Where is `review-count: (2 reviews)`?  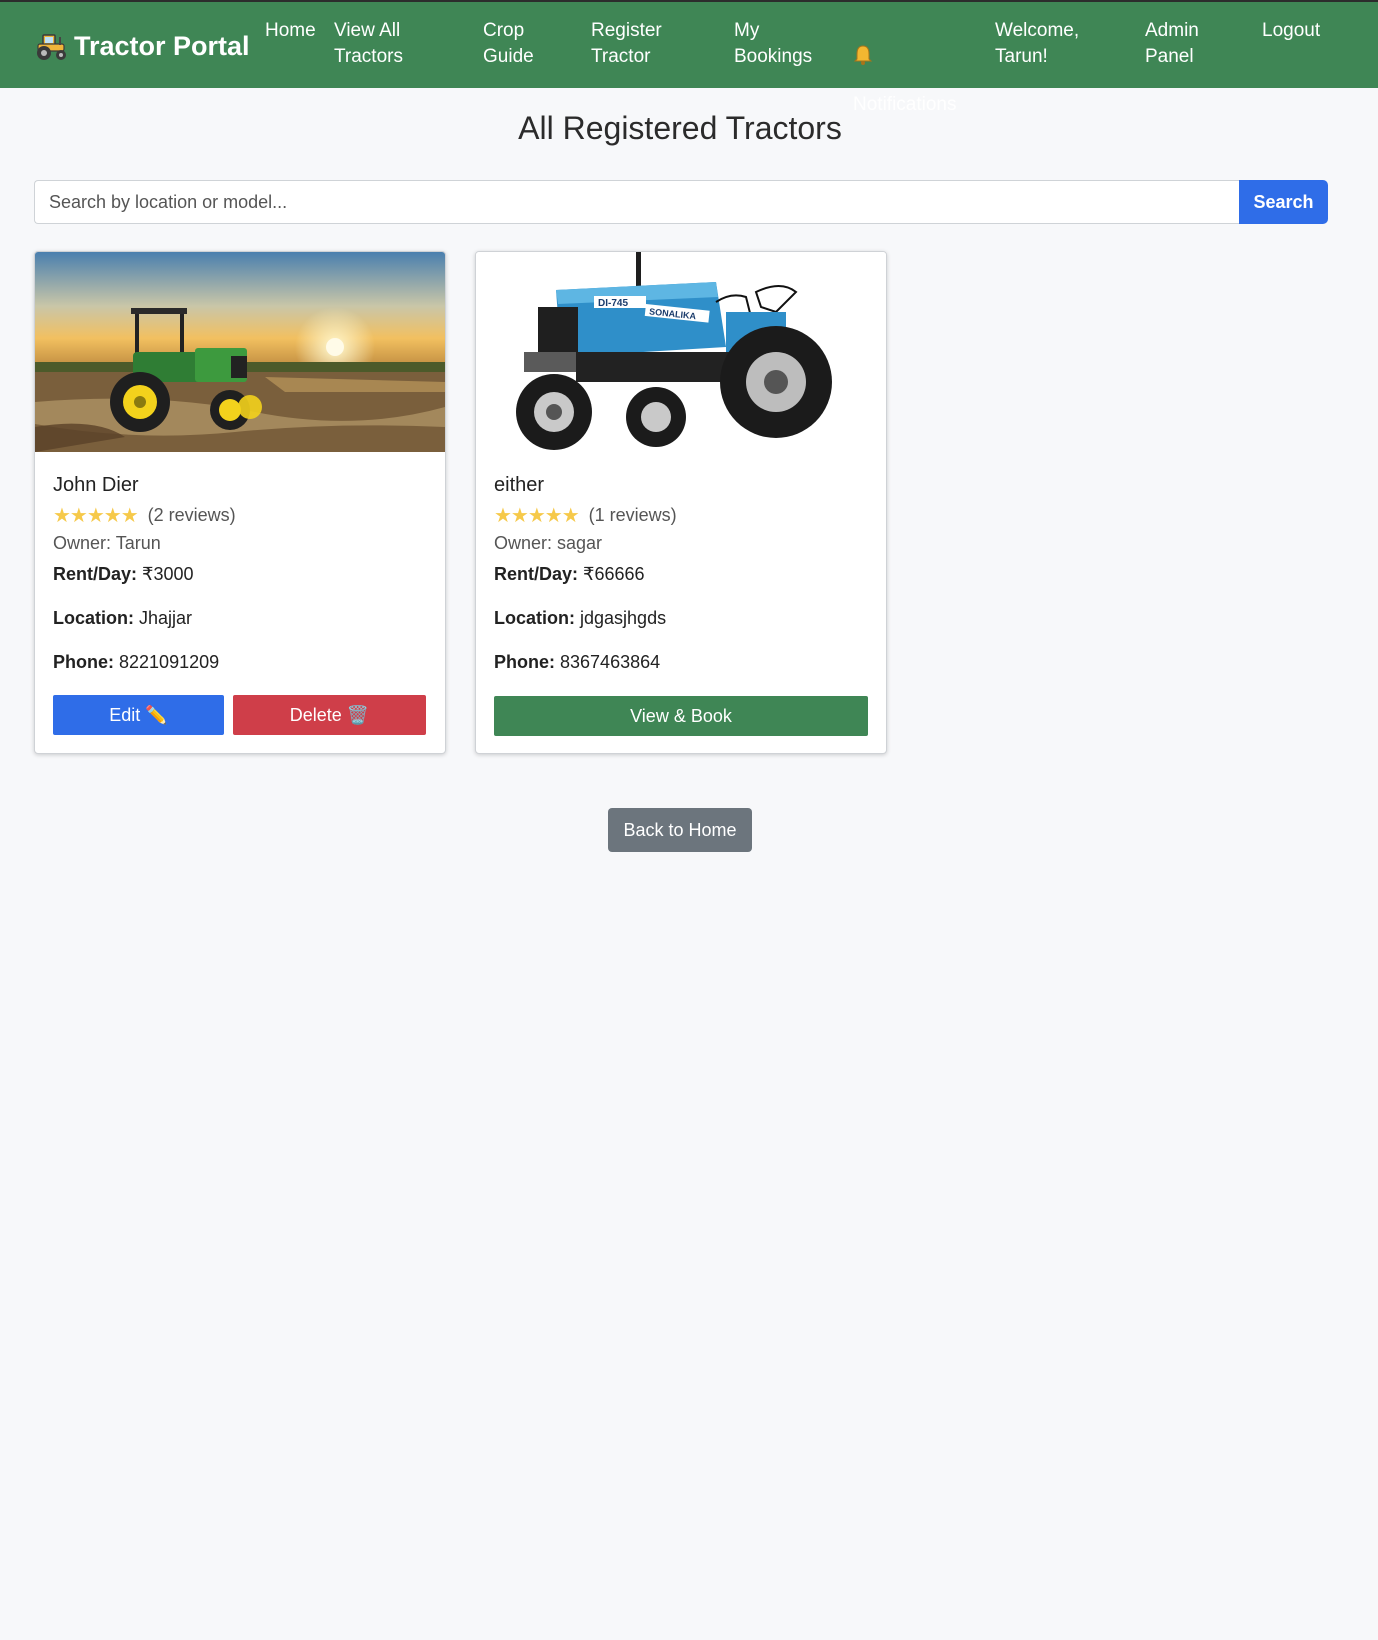
review-count: (2 reviews) is located at coordinates (191, 514).